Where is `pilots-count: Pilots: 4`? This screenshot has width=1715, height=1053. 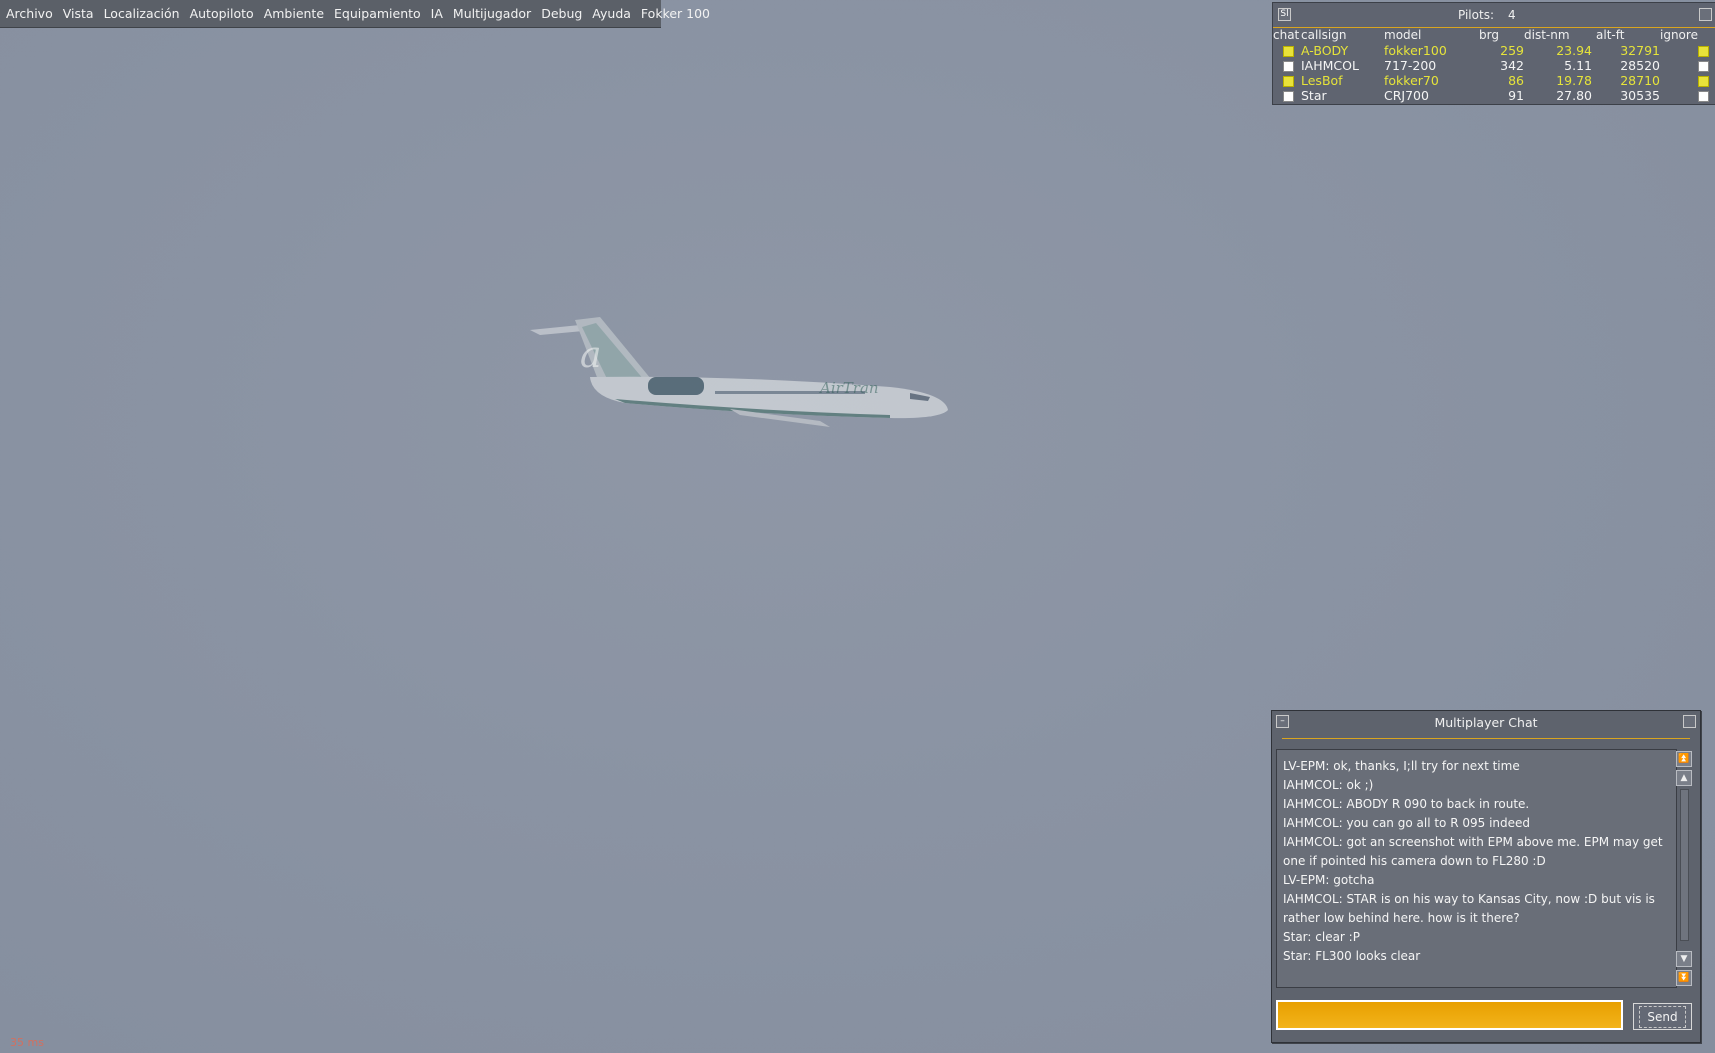 pilots-count: Pilots: 4 is located at coordinates (1487, 15).